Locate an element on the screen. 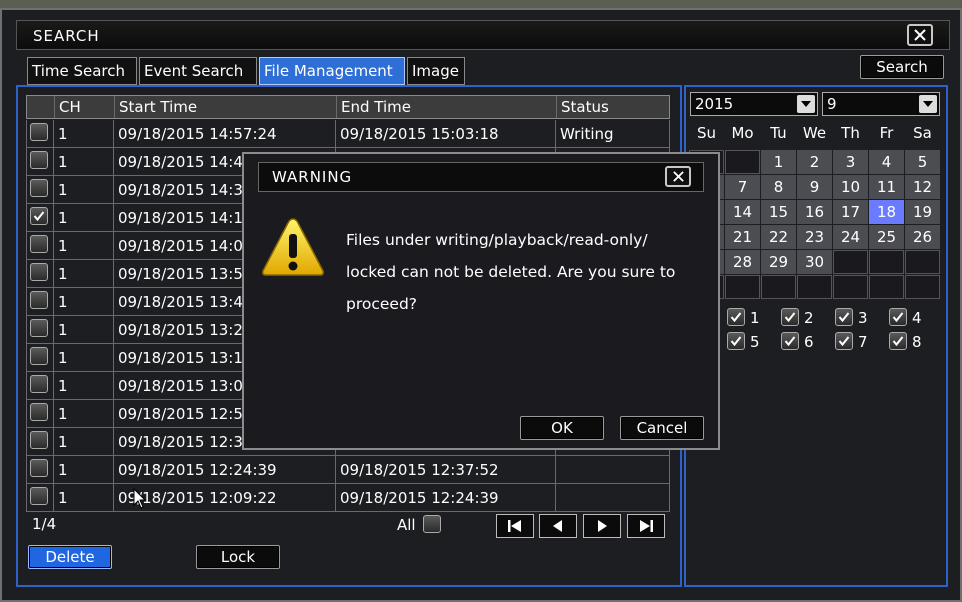  lock-button: Lock is located at coordinates (238, 557).